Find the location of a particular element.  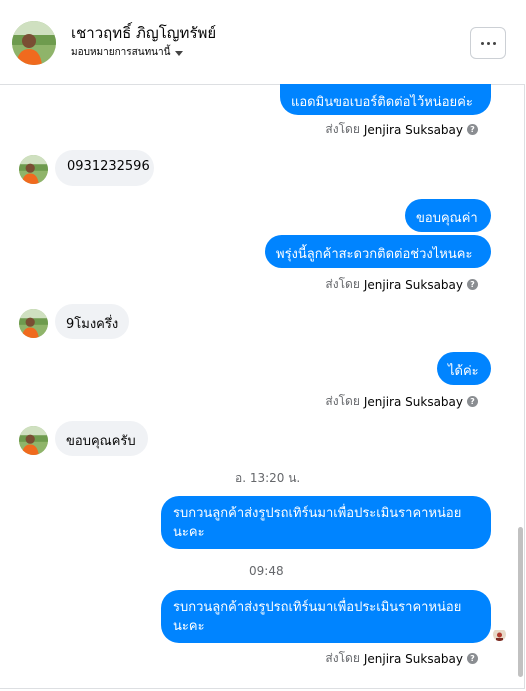

outgoing-message: ขอบคุณค่า is located at coordinates (448, 215).